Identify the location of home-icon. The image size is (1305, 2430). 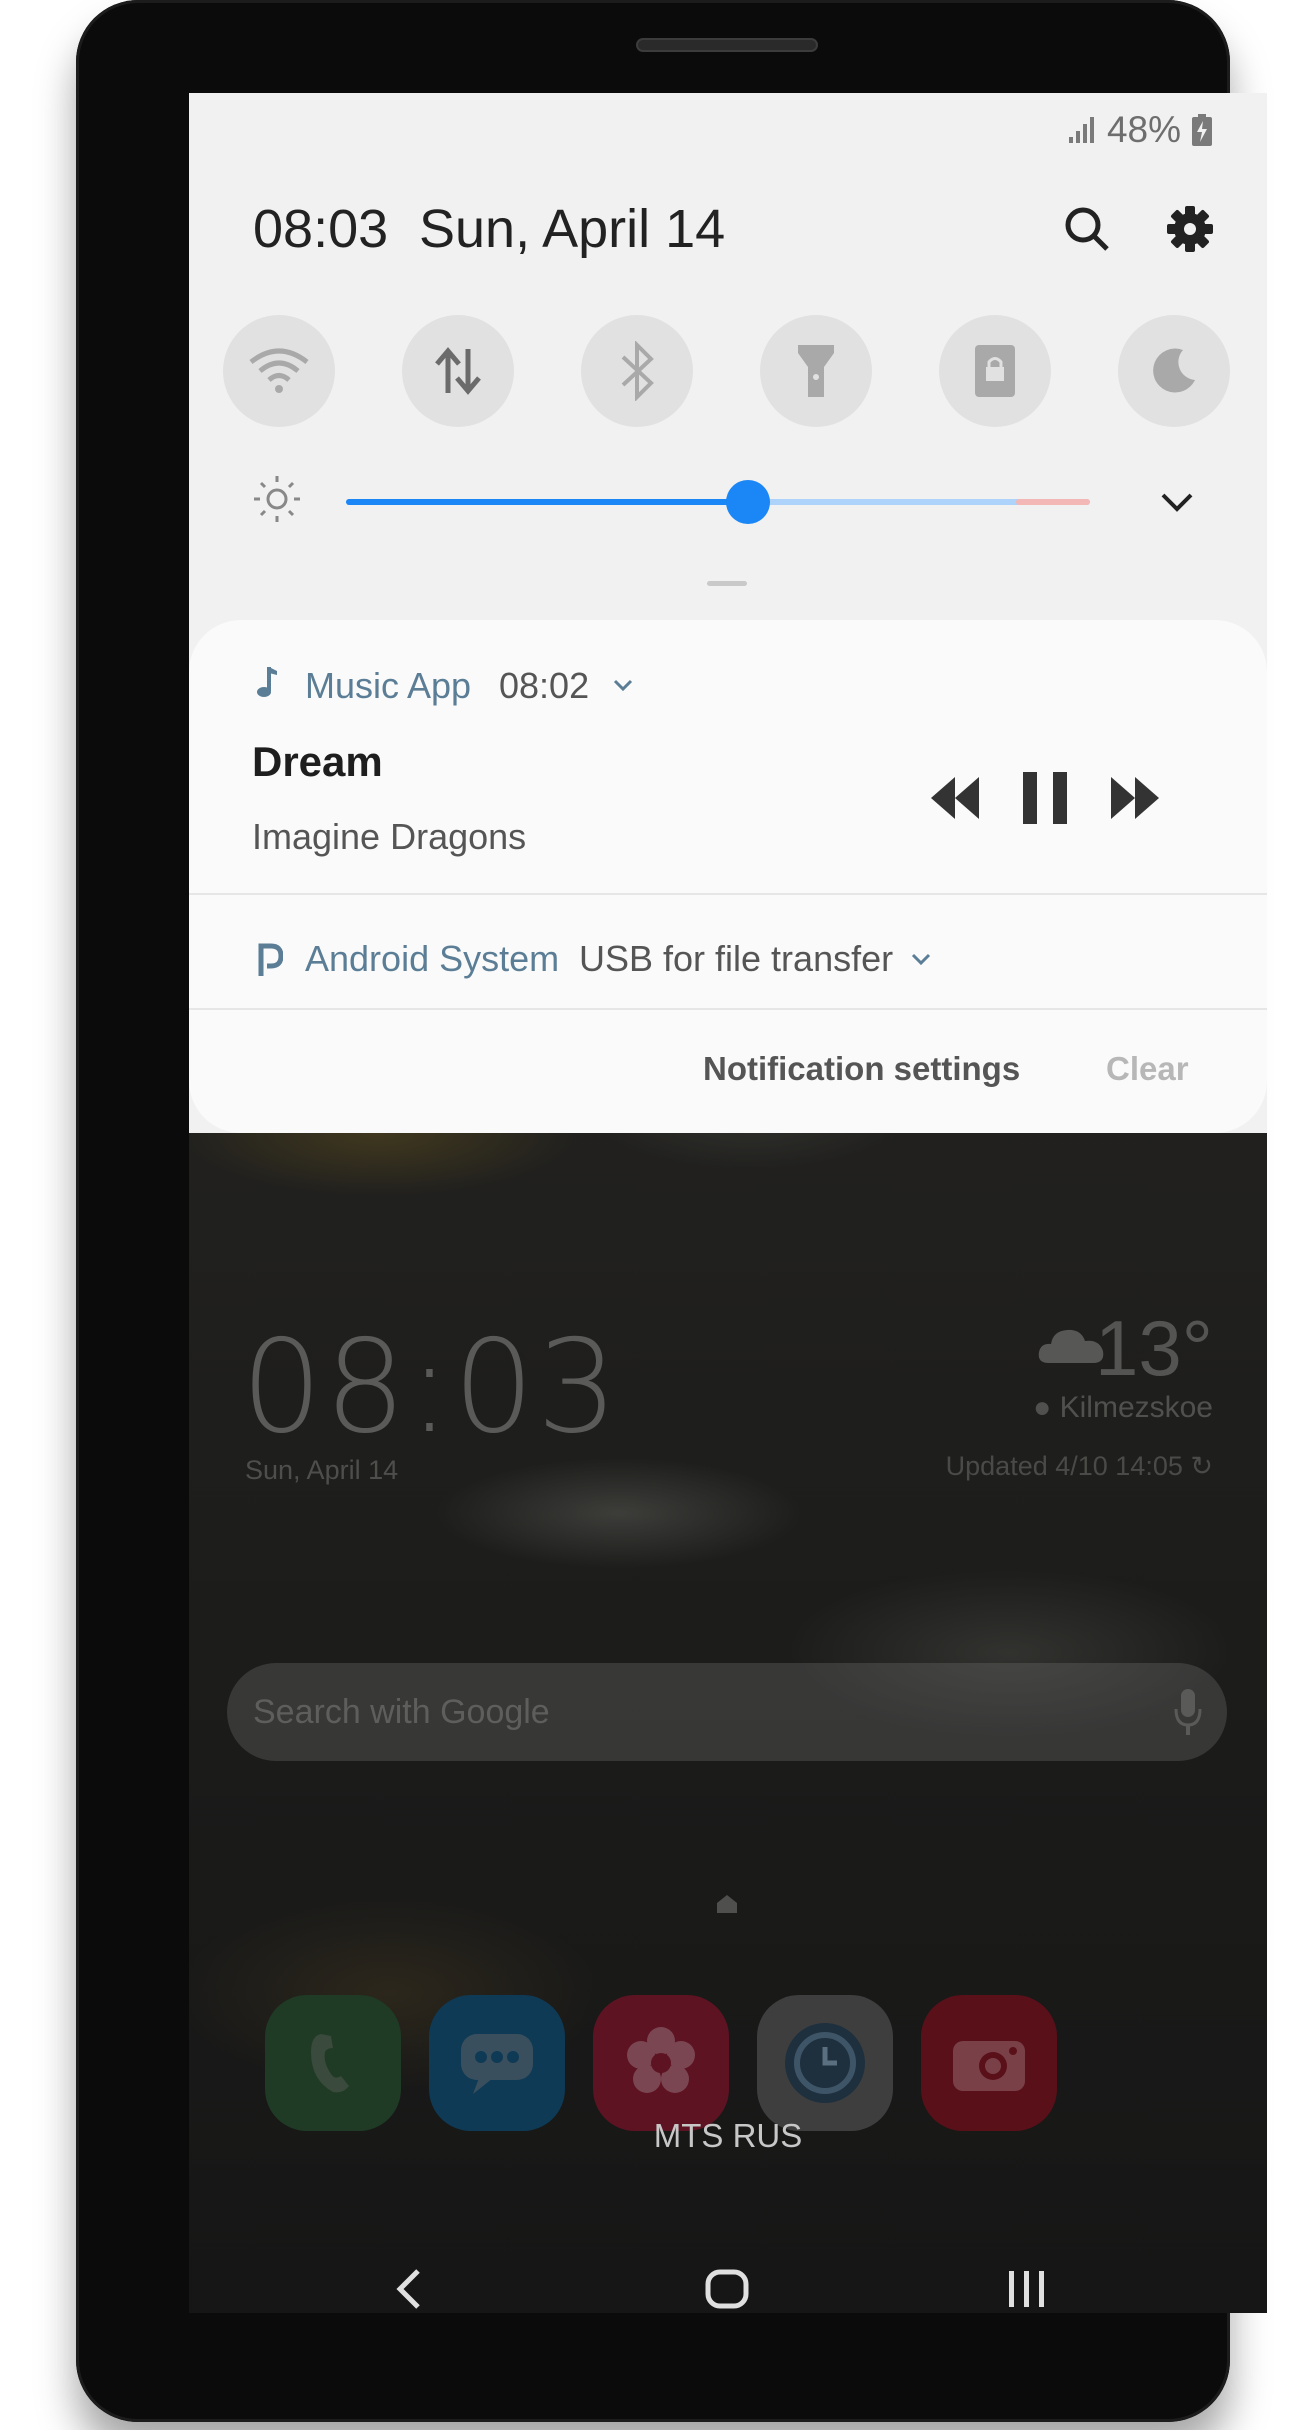
(727, 2289).